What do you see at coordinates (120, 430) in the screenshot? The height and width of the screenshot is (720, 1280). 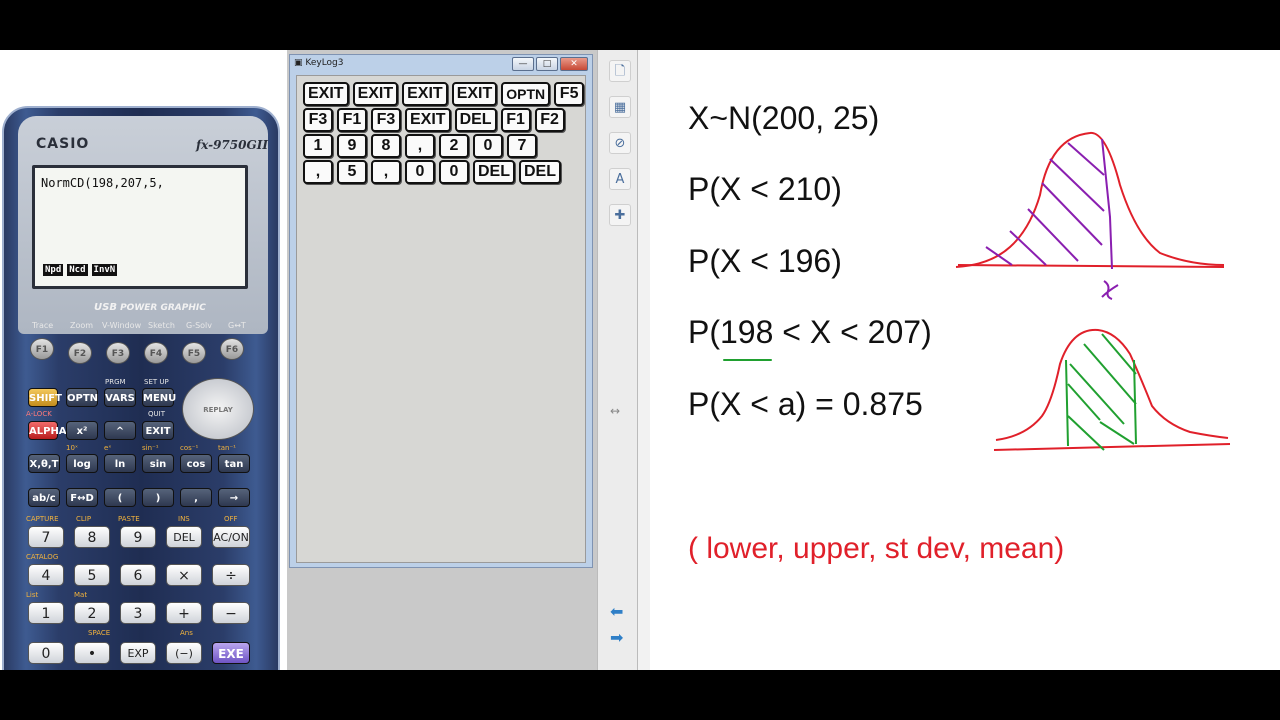 I see `power-key: ^` at bounding box center [120, 430].